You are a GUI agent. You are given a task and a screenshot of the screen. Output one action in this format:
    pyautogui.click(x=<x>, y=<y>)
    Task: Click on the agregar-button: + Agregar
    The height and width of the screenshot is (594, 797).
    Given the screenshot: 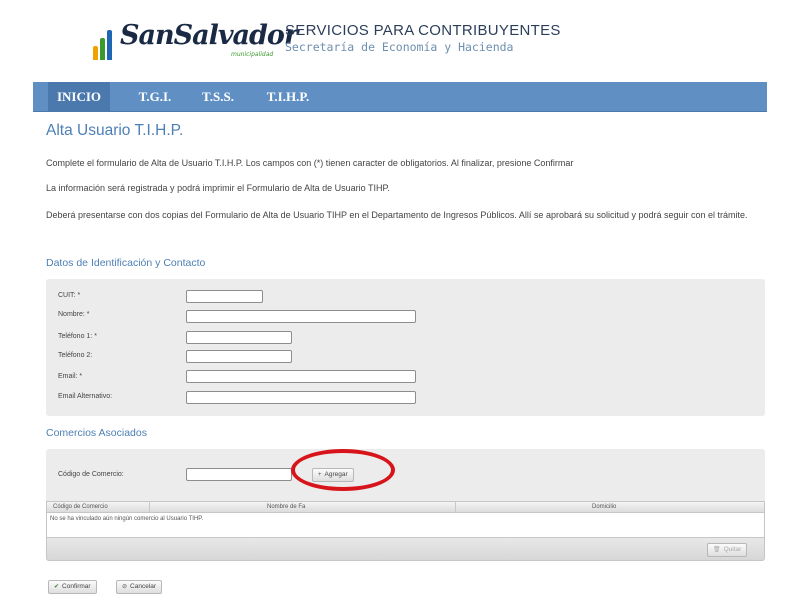 What is the action you would take?
    pyautogui.click(x=333, y=475)
    